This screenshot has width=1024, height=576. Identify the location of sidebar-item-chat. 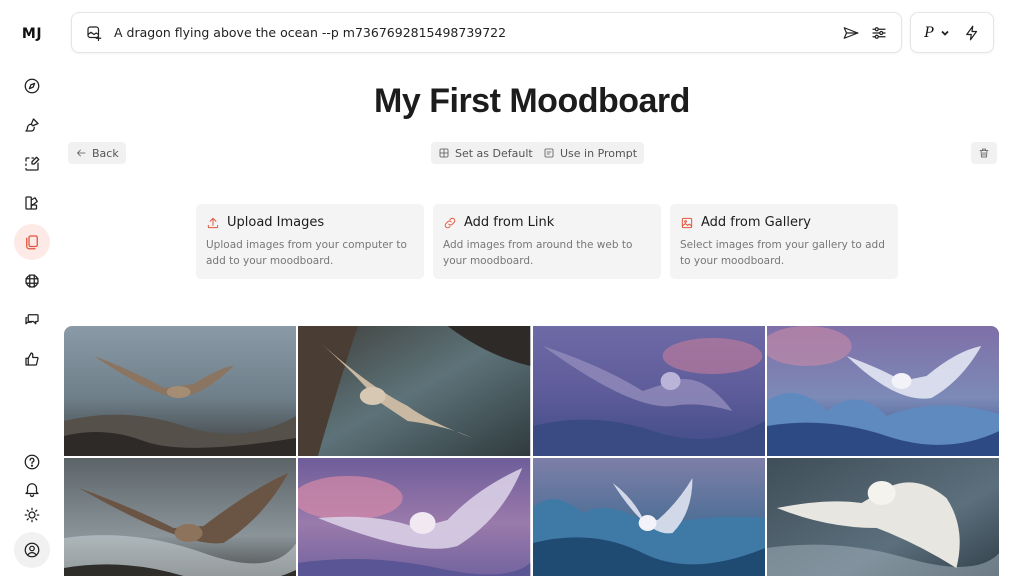
(32, 320).